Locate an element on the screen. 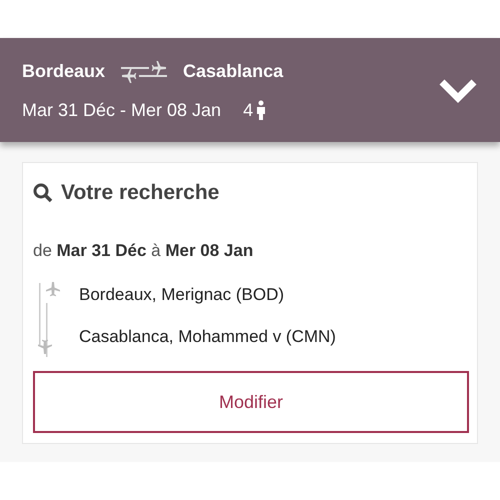 This screenshot has height=500, width=500. departure-airport: Bordeaux, Merignac (BOD) is located at coordinates (182, 295).